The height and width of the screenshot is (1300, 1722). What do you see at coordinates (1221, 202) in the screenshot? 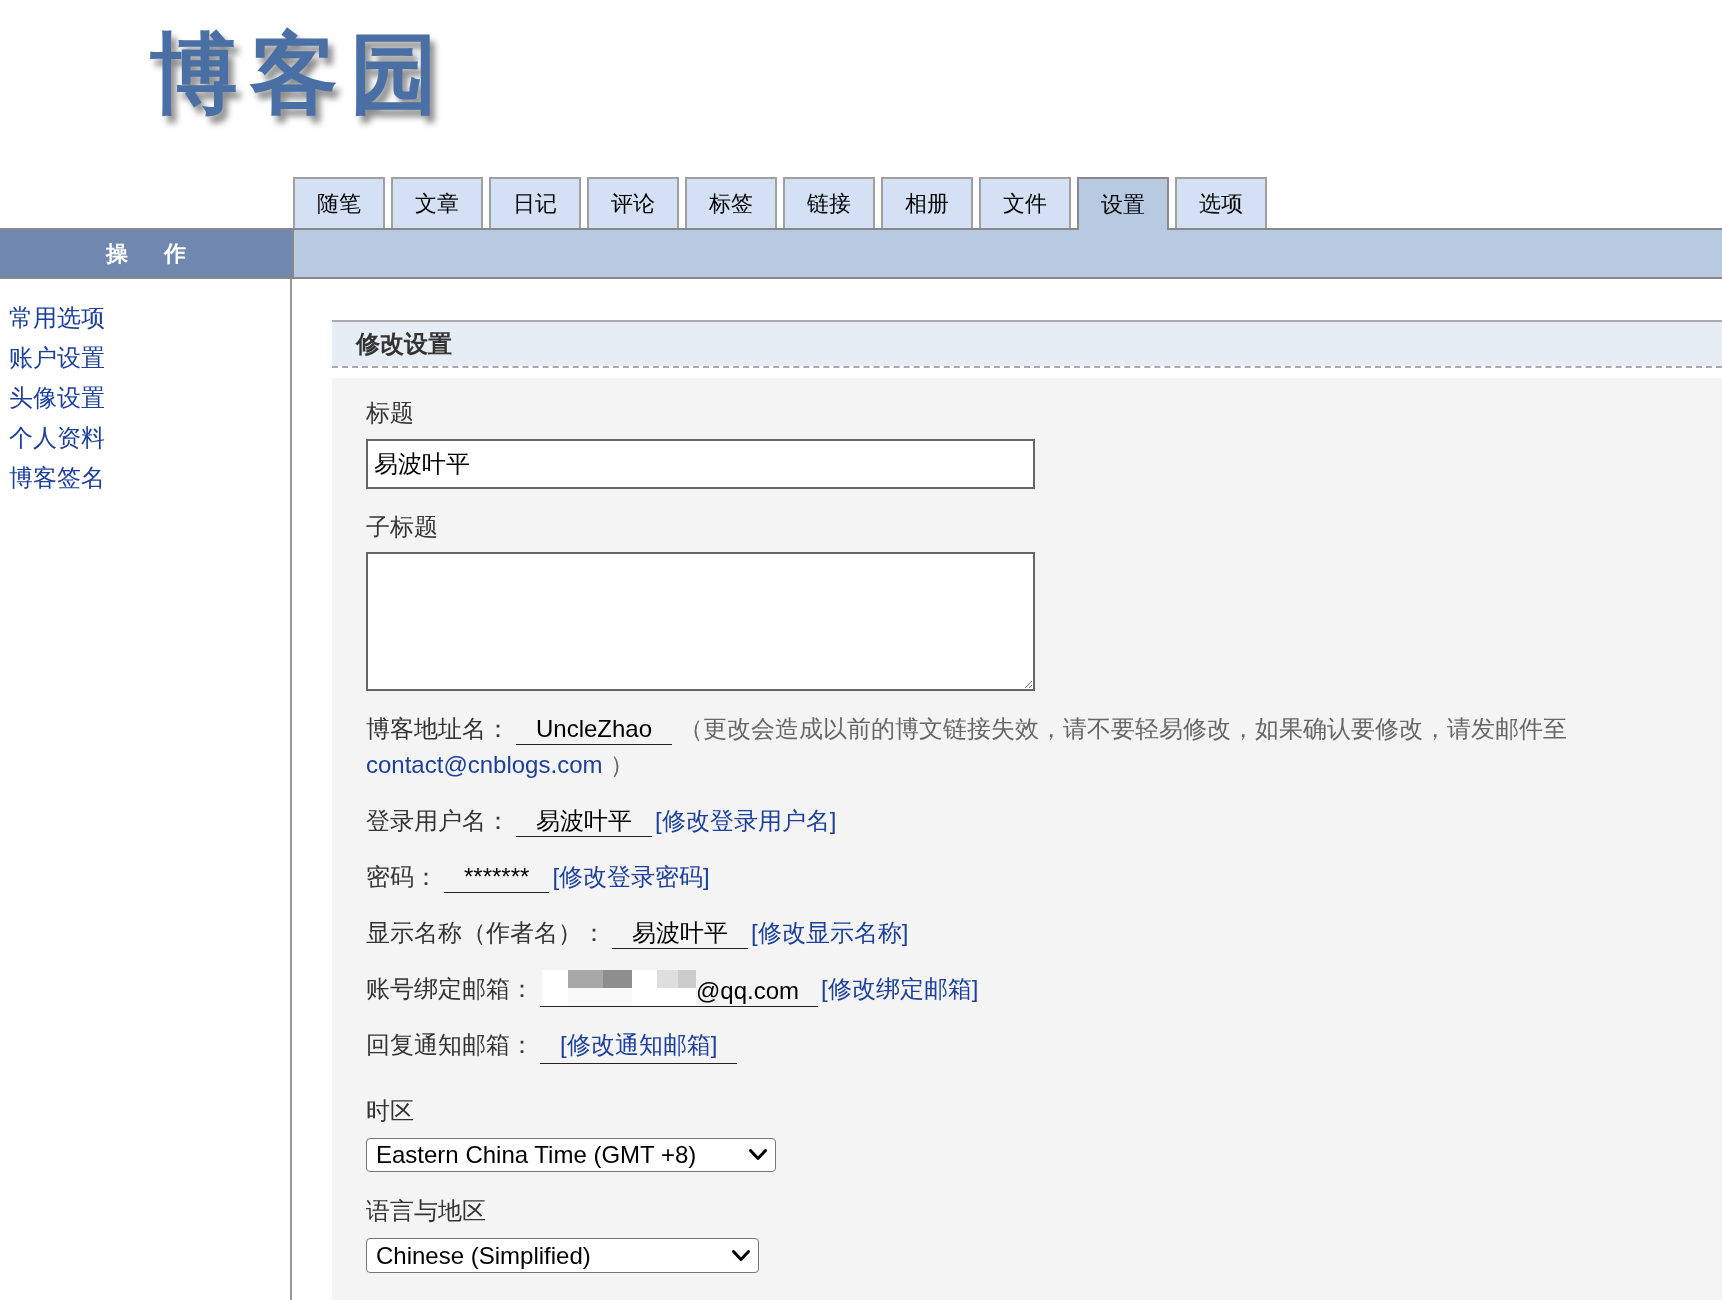
I see `tab: 选项` at bounding box center [1221, 202].